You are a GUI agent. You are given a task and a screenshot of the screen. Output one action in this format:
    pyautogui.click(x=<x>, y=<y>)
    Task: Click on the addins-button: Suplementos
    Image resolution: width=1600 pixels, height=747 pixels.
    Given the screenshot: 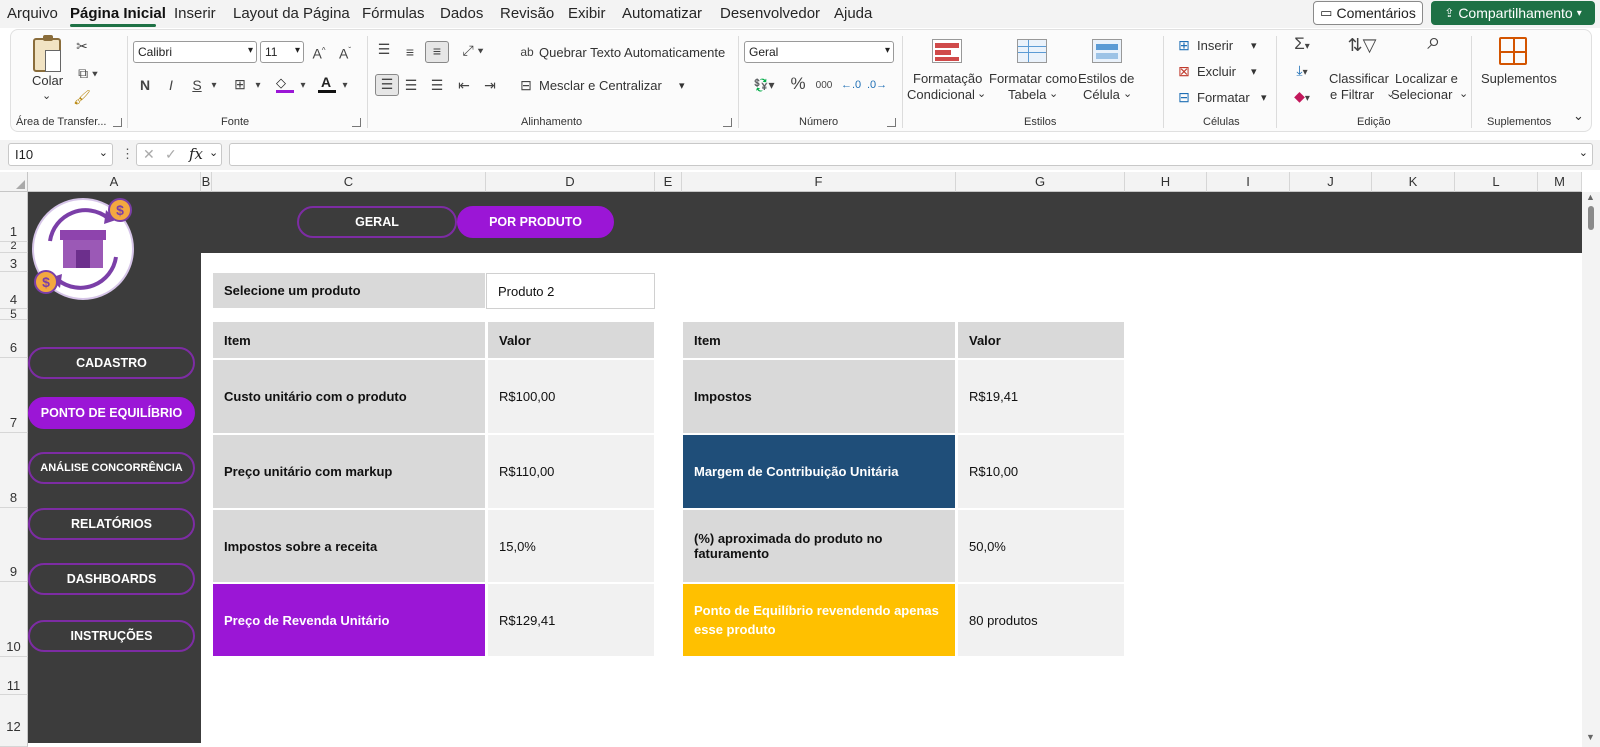 What is the action you would take?
    pyautogui.click(x=1519, y=78)
    